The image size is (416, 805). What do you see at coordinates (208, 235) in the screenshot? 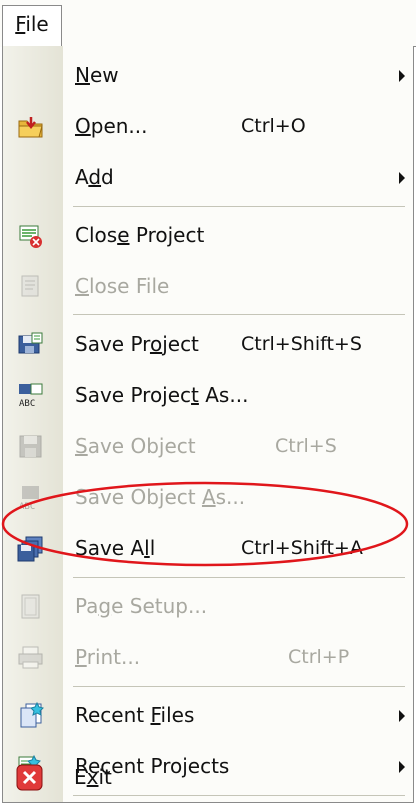
I see `menu-item-close-project: Close Project` at bounding box center [208, 235].